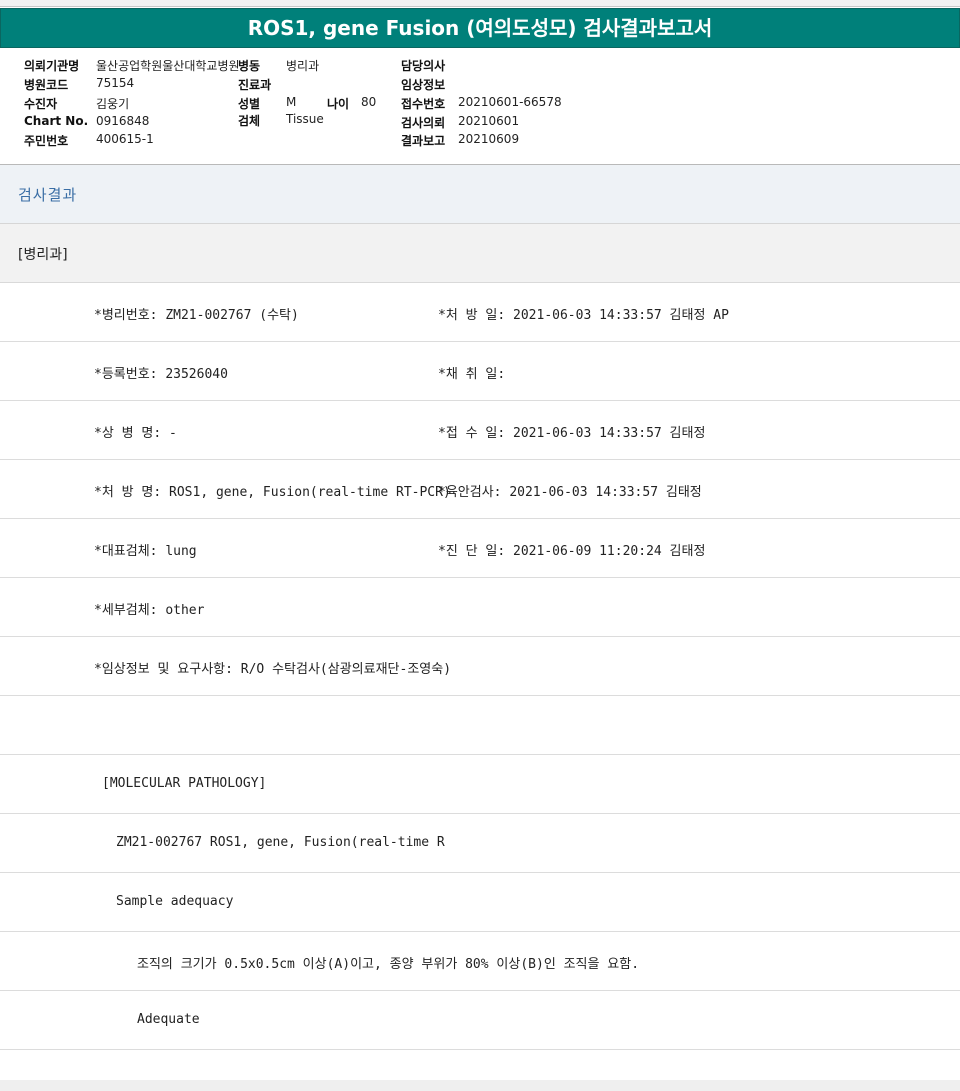 The width and height of the screenshot is (960, 1091). Describe the element at coordinates (572, 433) in the screenshot. I see `receipt-date: *접 수 일: 2021-06-03 14:33:57 김태정` at that location.